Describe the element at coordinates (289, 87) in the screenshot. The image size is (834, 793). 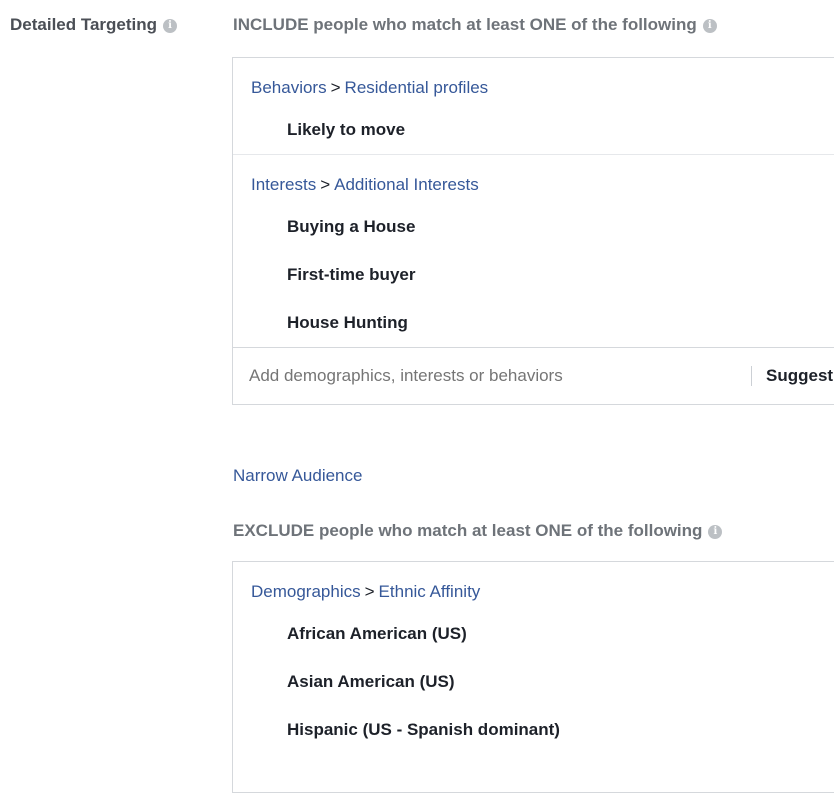
I see `category-link: Behaviors` at that location.